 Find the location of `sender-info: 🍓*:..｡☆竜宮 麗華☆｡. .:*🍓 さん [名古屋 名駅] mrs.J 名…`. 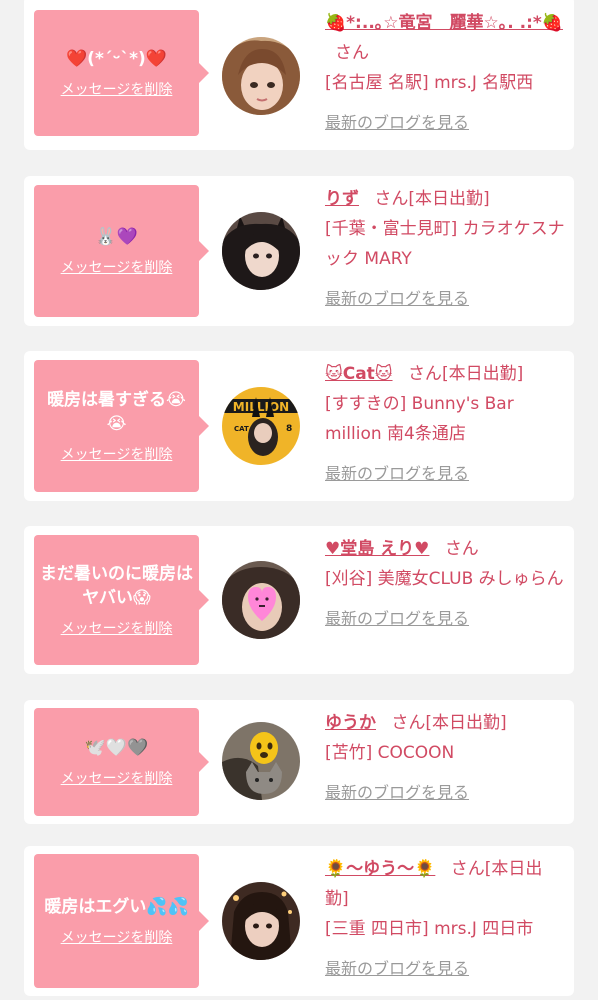

sender-info: 🍓*:..｡☆竜宮 麗華☆｡. .:*🍓 さん [名古屋 名駅] mrs.J 名… is located at coordinates (445, 73).